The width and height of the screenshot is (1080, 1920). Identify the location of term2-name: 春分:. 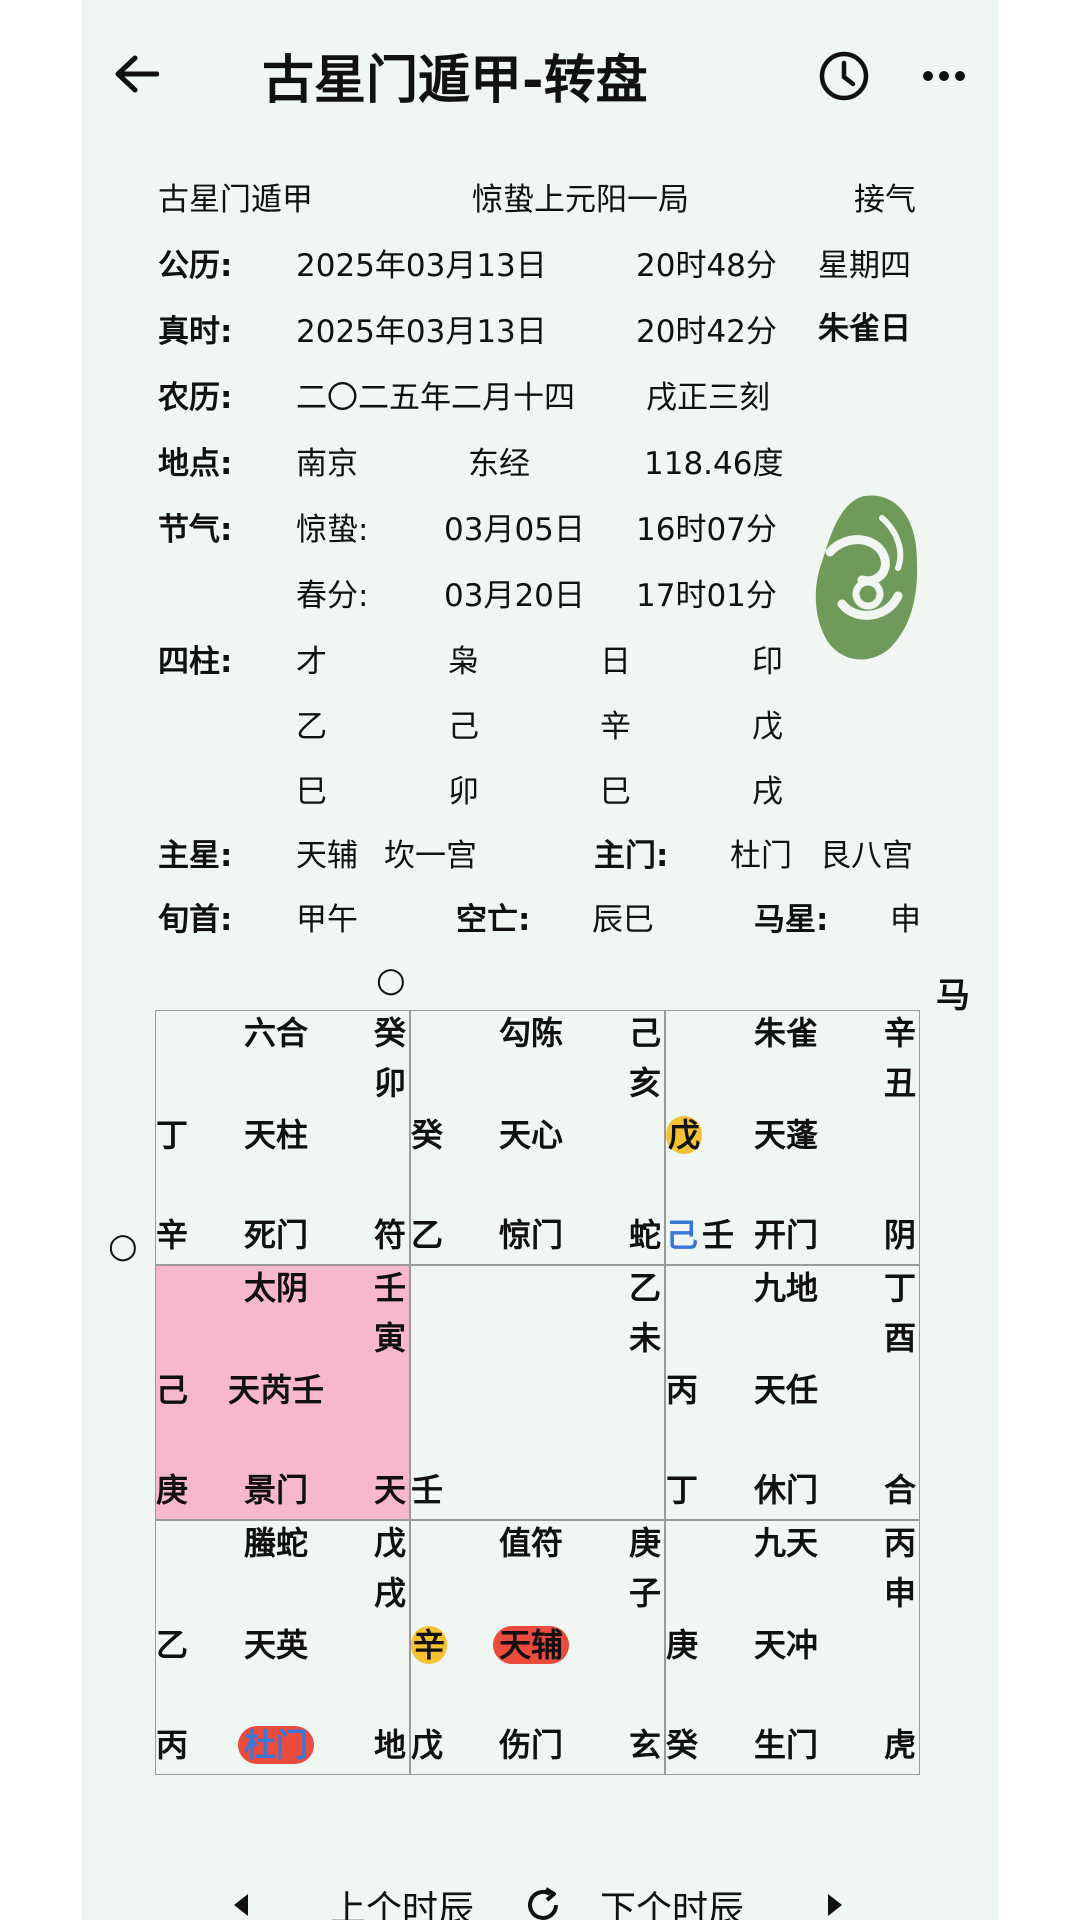
(332, 596).